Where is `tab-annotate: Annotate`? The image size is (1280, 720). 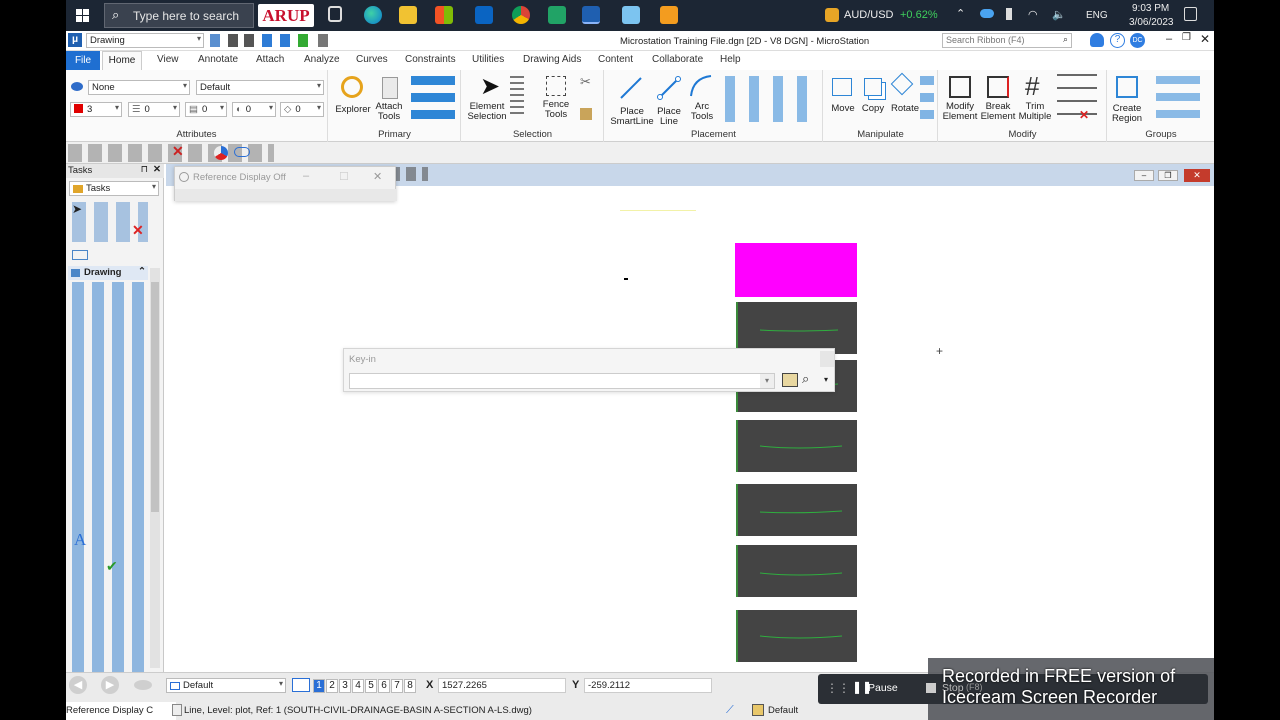
tab-annotate: Annotate is located at coordinates (218, 59).